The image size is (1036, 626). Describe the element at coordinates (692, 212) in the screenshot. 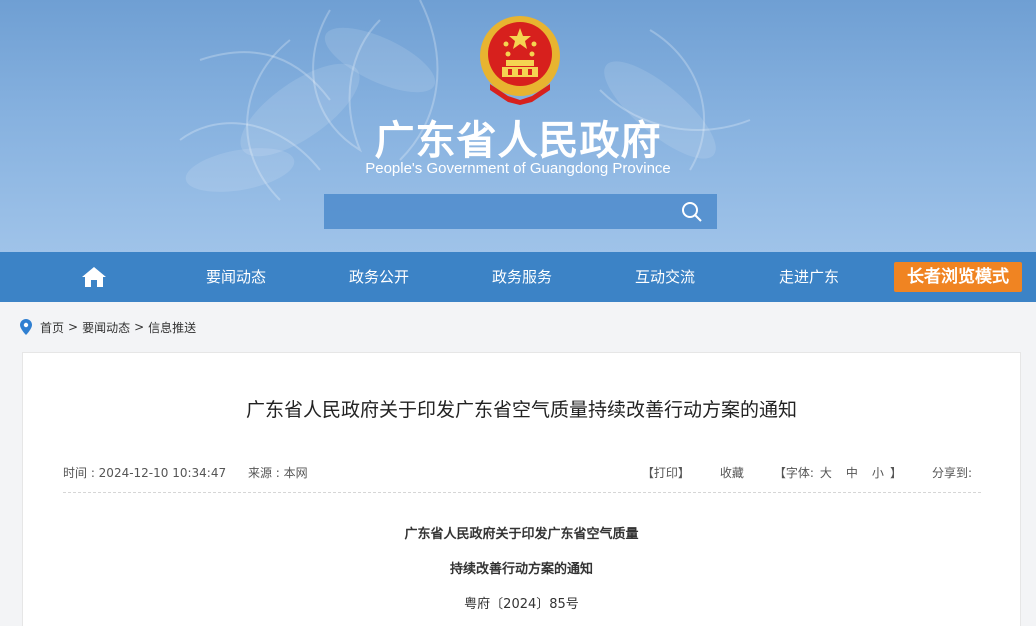

I see `search-icon` at that location.